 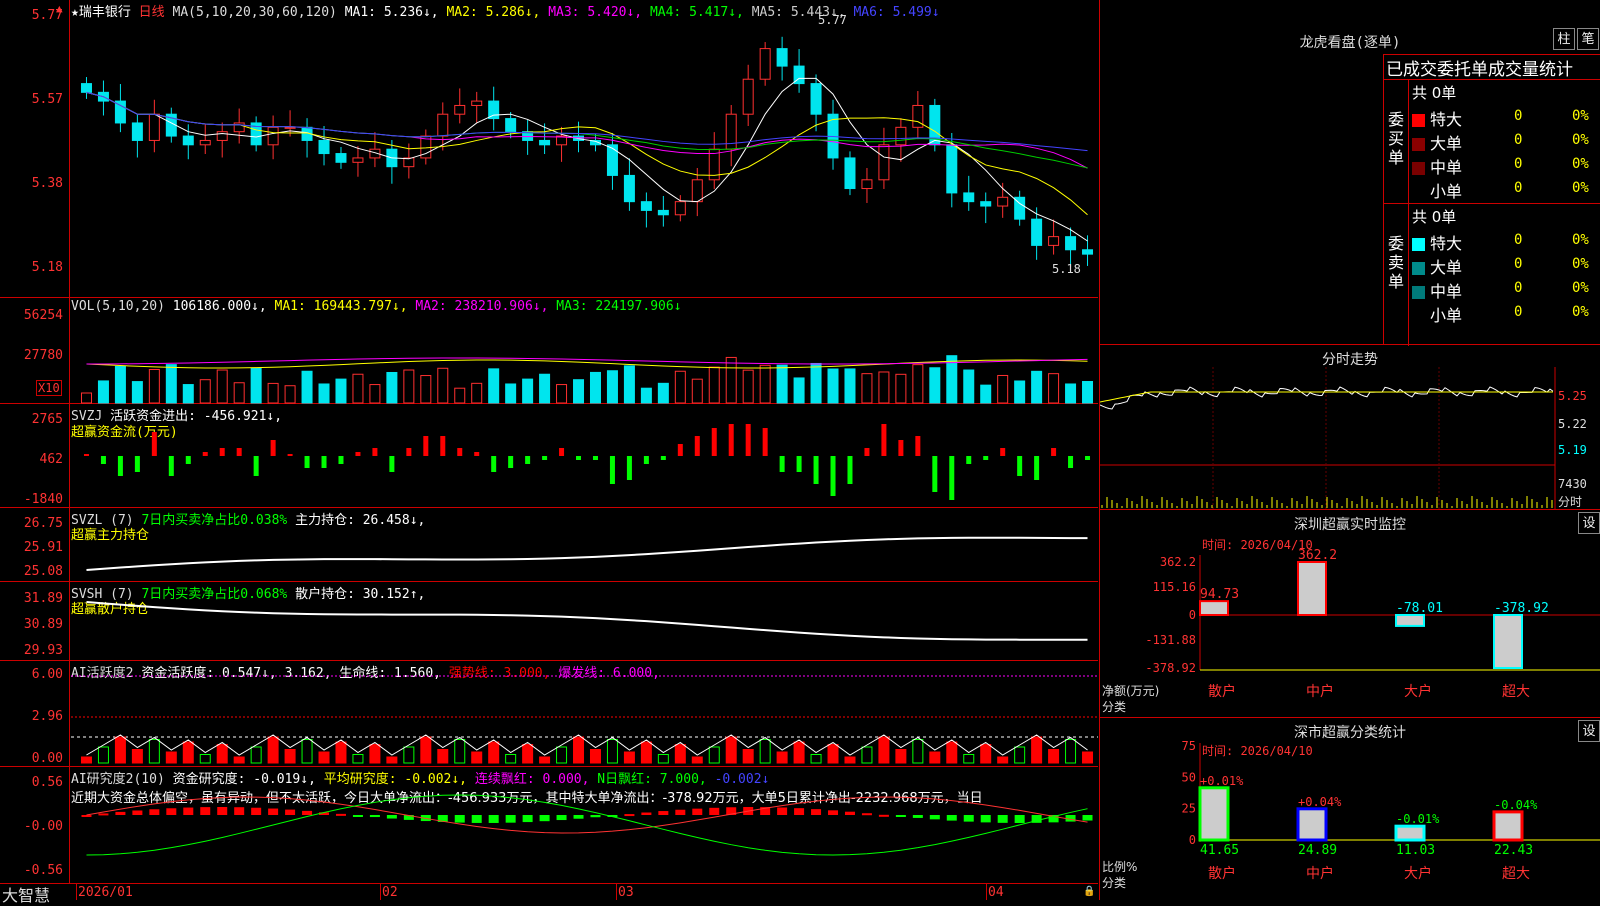 I want to click on longhu-title: 龙虎看盘(逐单), so click(x=1350, y=43).